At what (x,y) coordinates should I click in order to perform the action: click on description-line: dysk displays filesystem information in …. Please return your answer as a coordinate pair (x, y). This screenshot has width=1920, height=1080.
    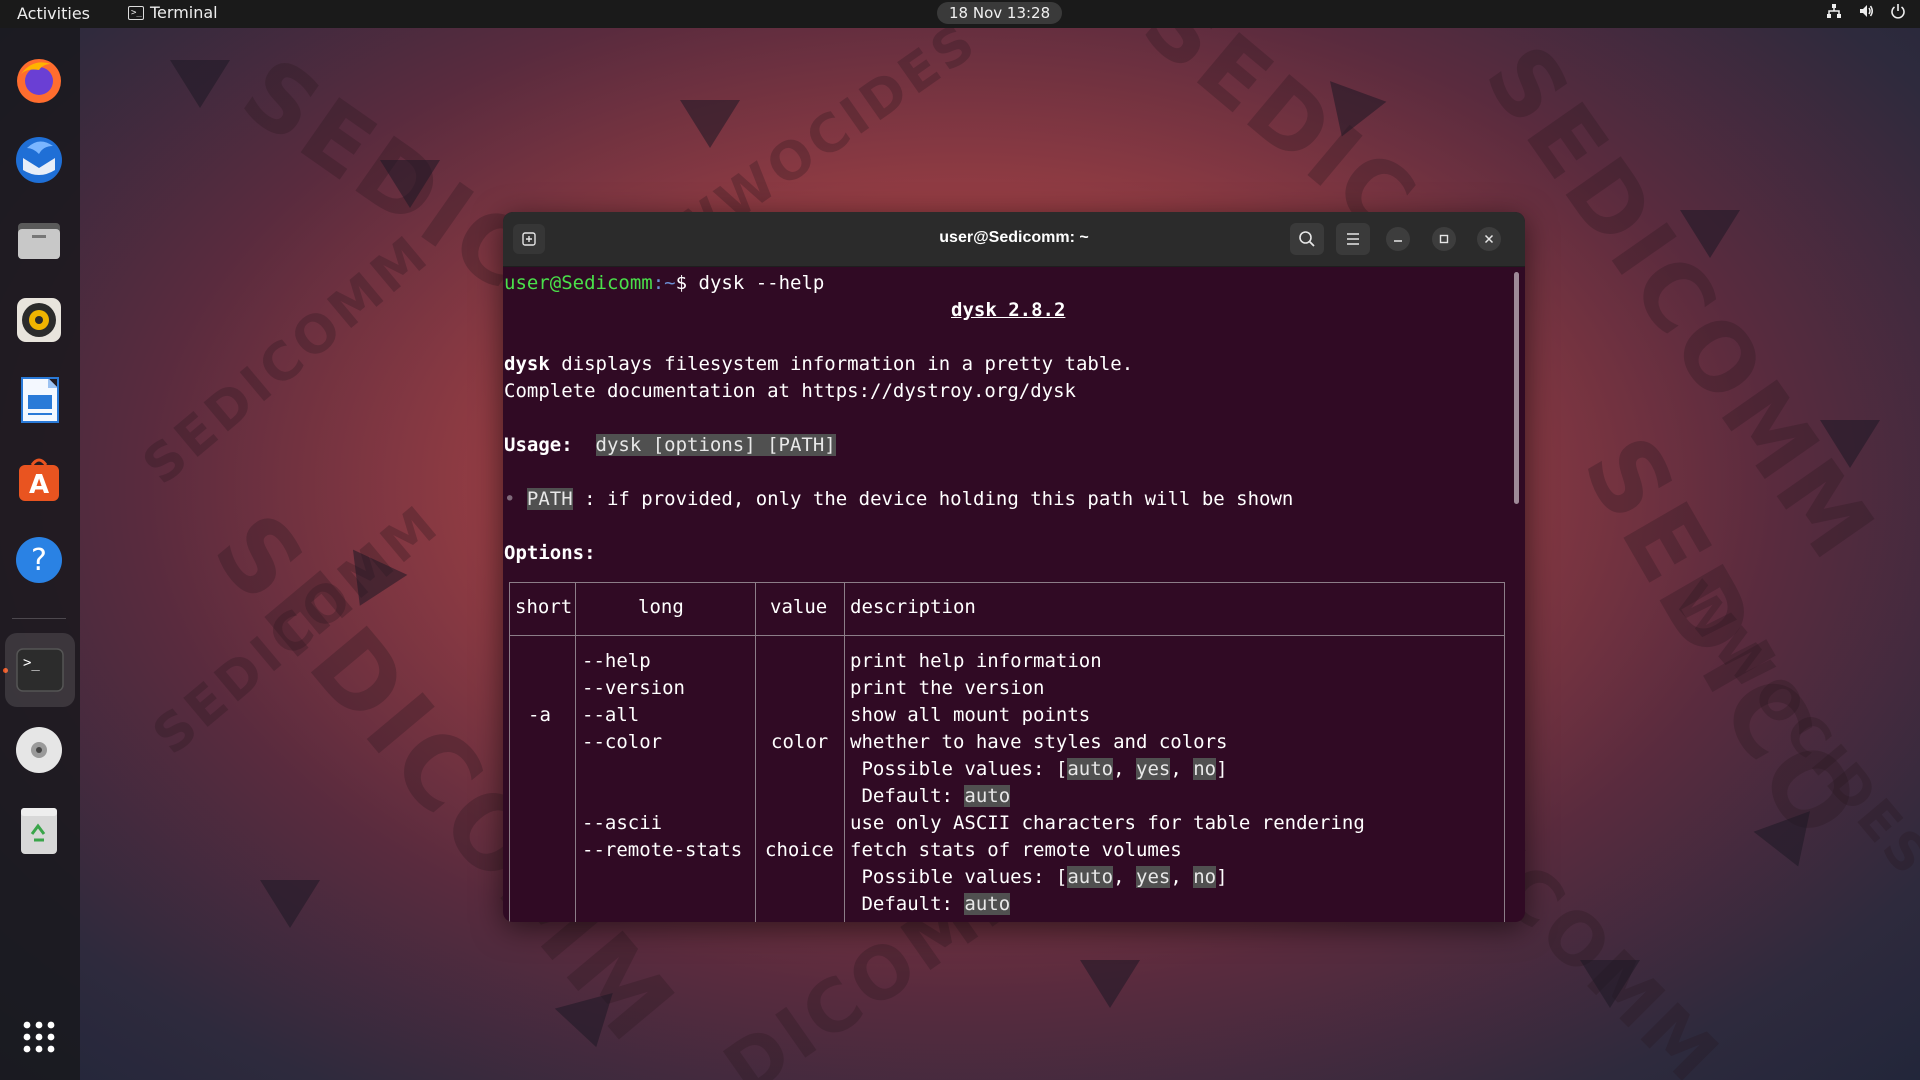
    Looking at the image, I should click on (818, 364).